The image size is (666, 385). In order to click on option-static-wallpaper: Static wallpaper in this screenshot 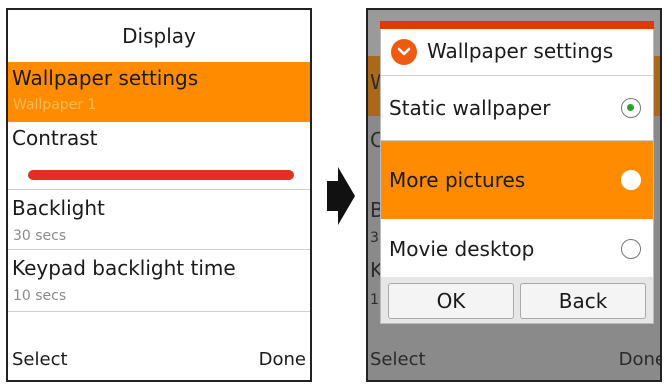, I will do `click(517, 108)`.